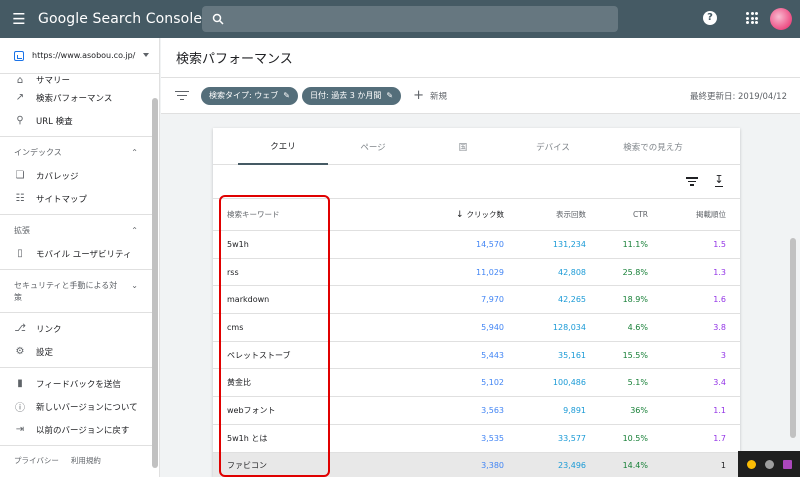  What do you see at coordinates (460, 438) in the screenshot?
I see `cell-clicks: 3,535` at bounding box center [460, 438].